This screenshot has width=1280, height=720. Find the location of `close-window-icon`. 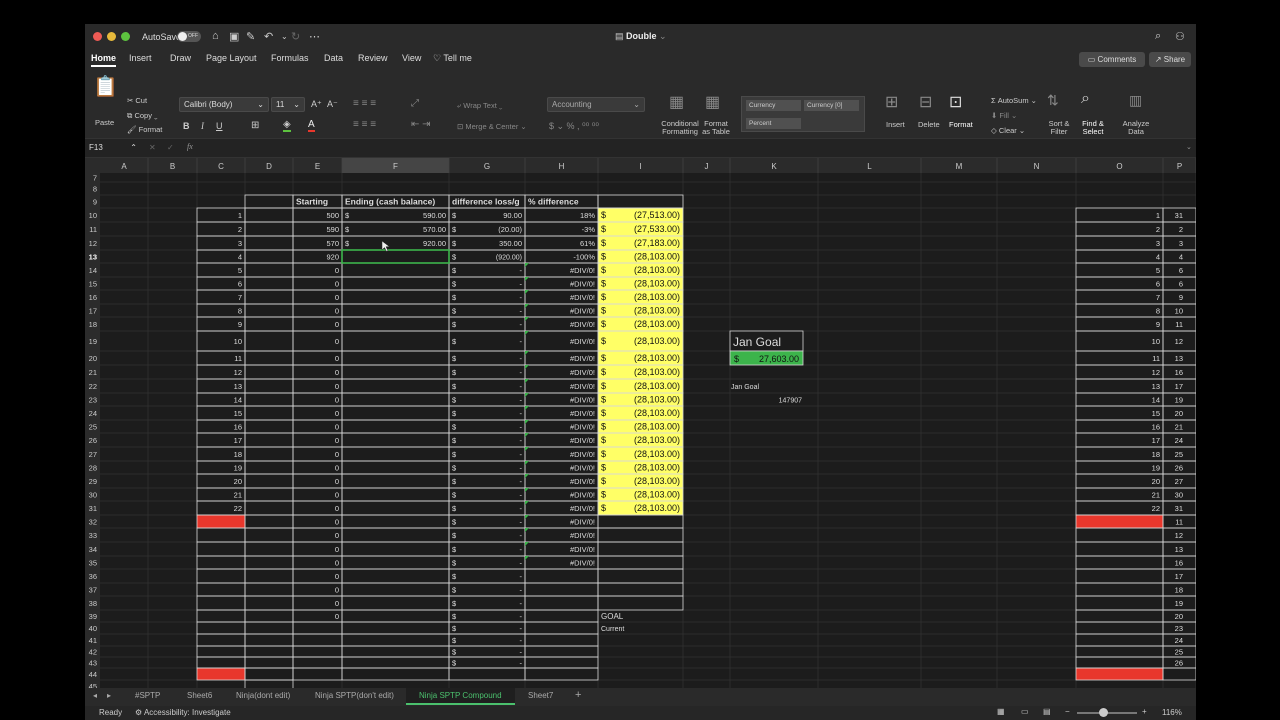

close-window-icon is located at coordinates (97, 36).